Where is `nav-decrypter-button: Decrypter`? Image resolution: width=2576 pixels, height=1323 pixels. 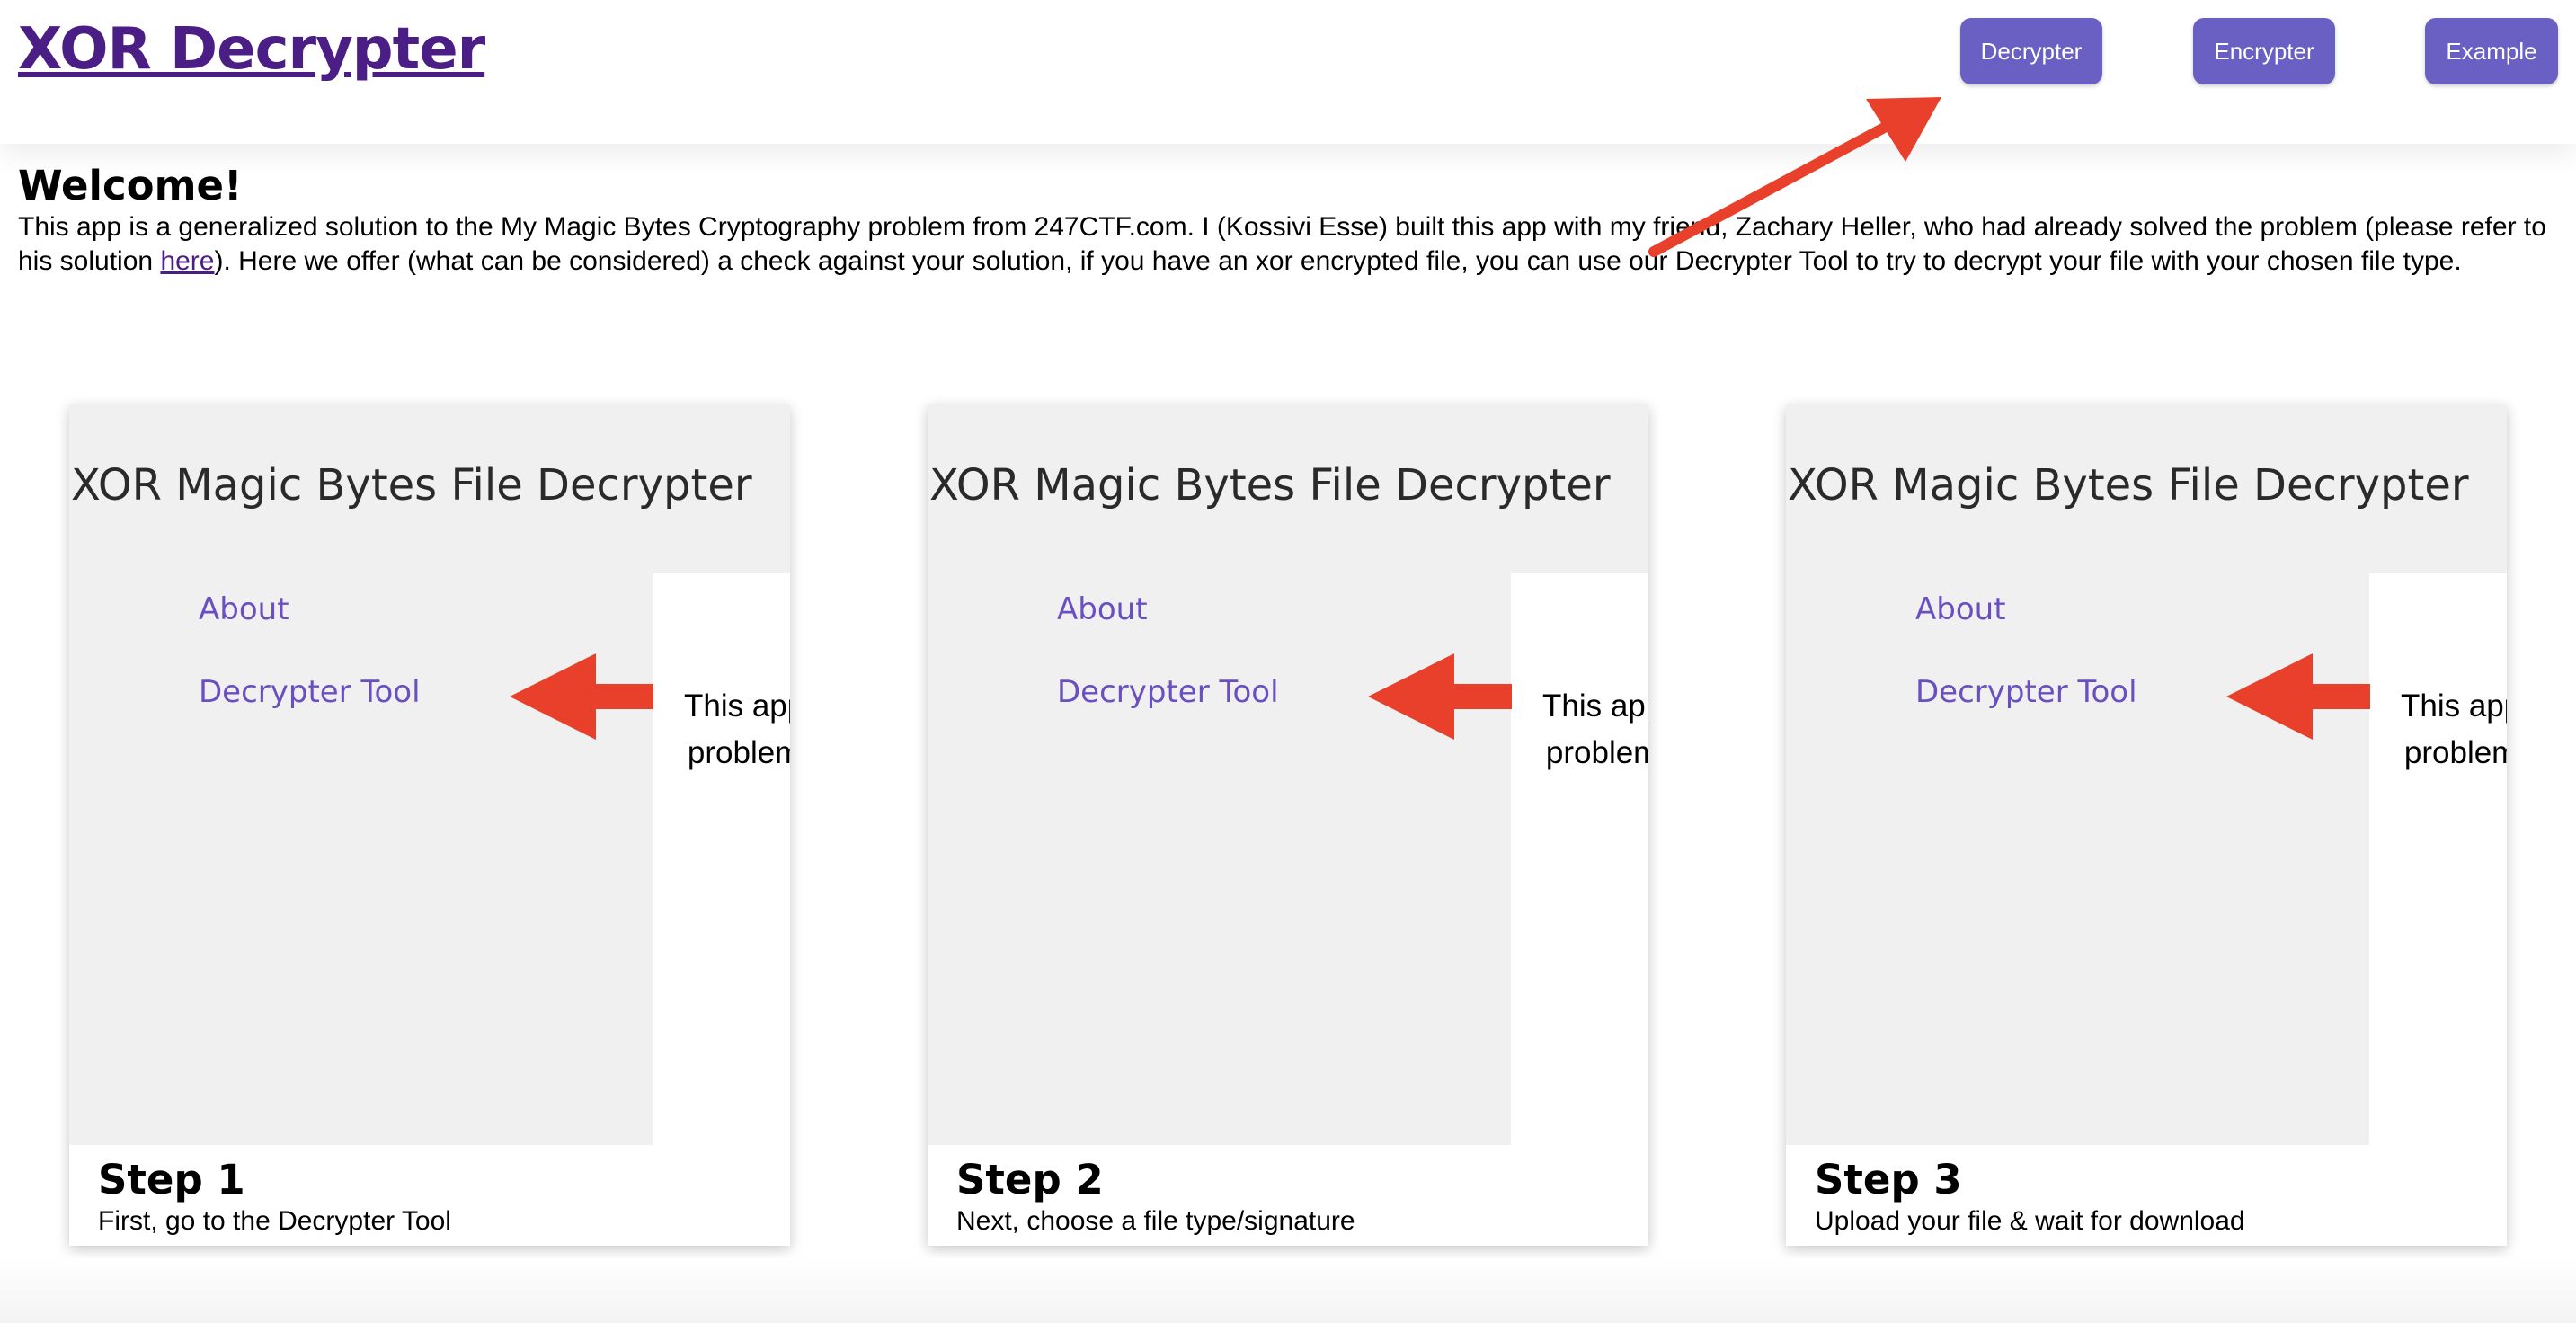 nav-decrypter-button: Decrypter is located at coordinates (2031, 51).